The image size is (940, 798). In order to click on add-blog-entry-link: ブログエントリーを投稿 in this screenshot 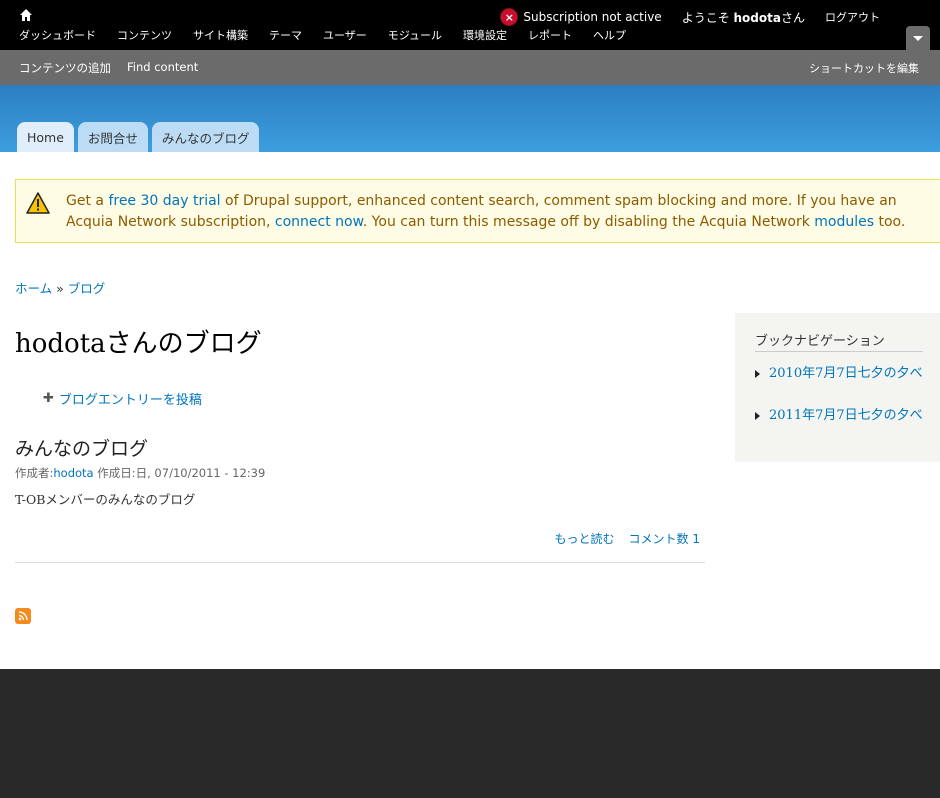, I will do `click(130, 398)`.